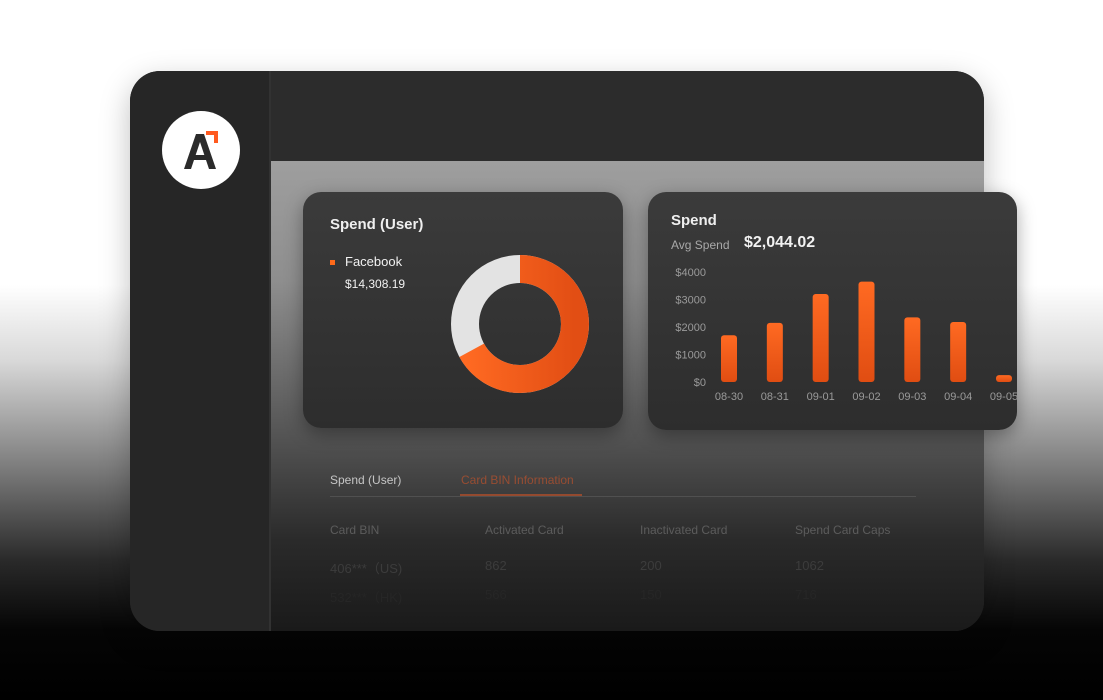 The height and width of the screenshot is (700, 1103). Describe the element at coordinates (366, 568) in the screenshot. I see `table-cell-card-bin: 406***（US)` at that location.